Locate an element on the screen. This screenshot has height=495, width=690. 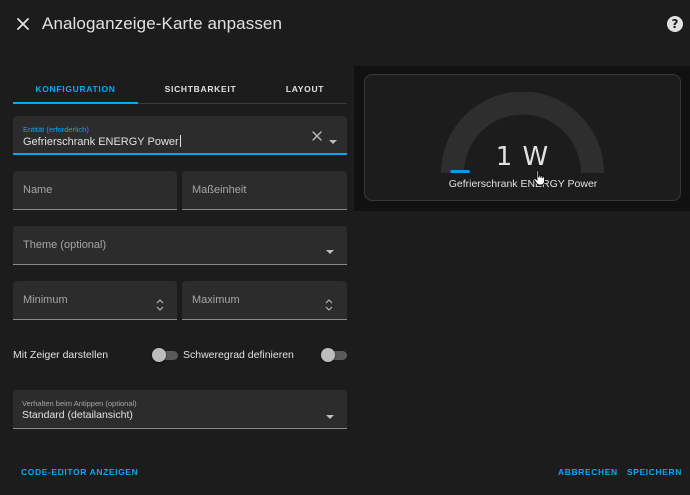
needle-toggle-label: Mit Zeiger darstellen is located at coordinates (61, 355).